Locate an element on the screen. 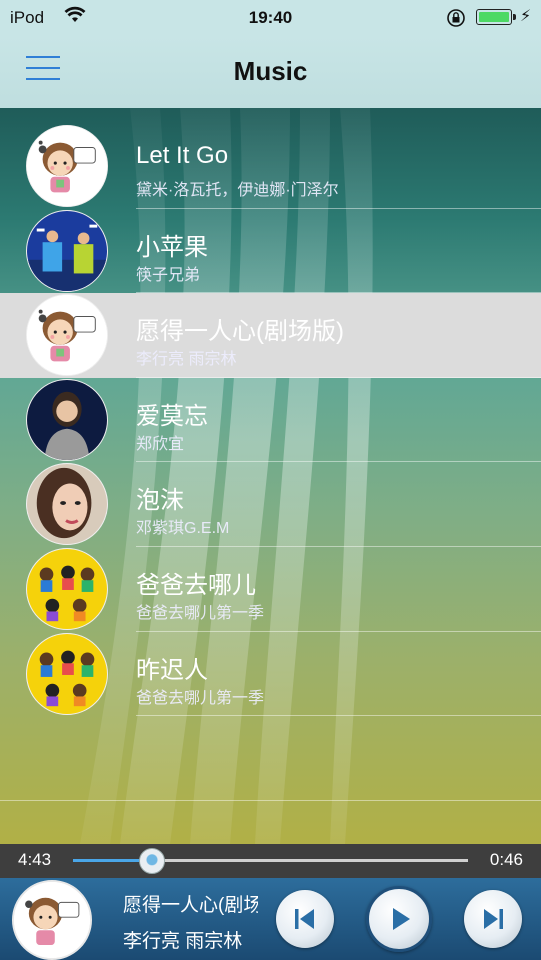 This screenshot has width=541, height=960. song-artist: 黛米·洛瓦托，伊迪娜·门泽尔 is located at coordinates (237, 190).